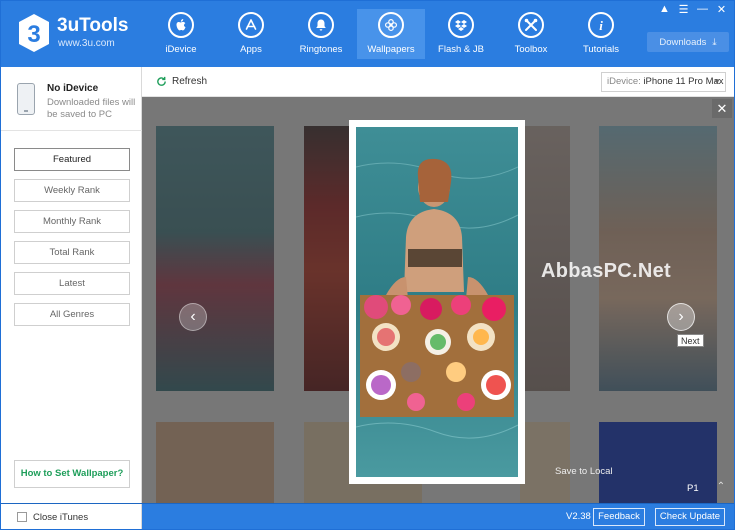 Image resolution: width=735 pixels, height=530 pixels. I want to click on nav-idevice: iDevice, so click(181, 34).